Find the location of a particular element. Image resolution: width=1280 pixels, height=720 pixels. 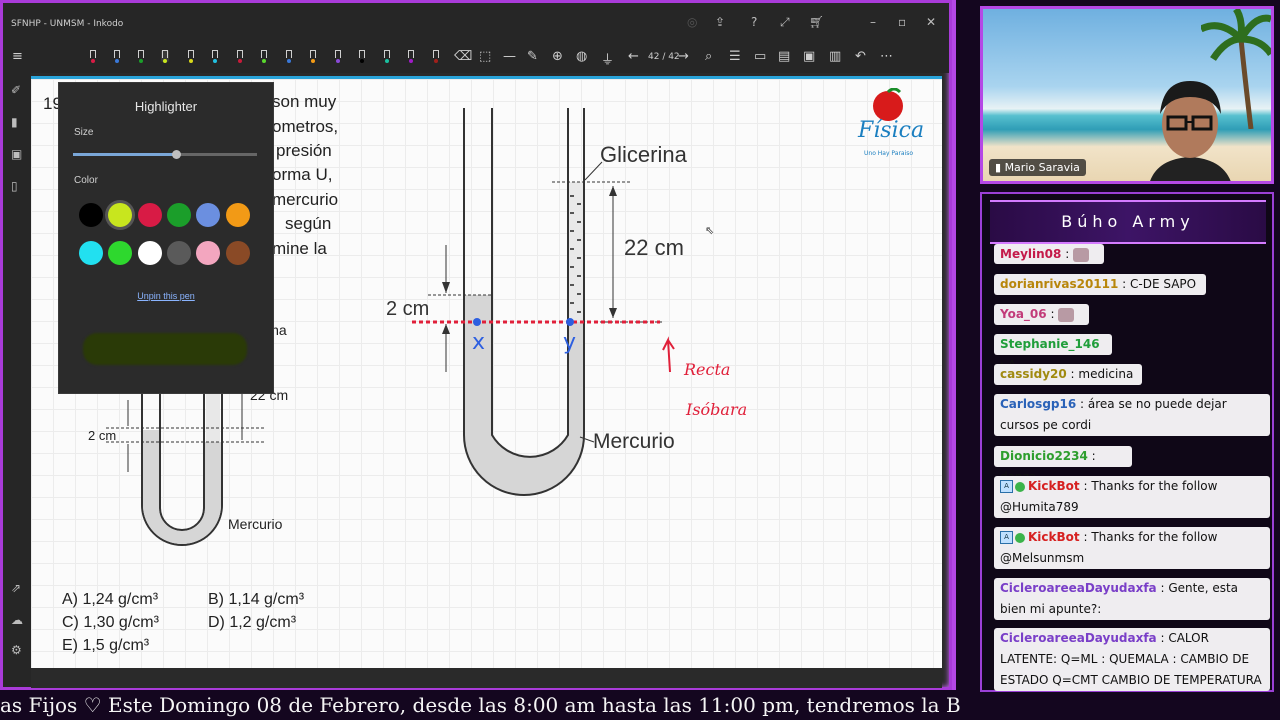

chat-username: Dionicio2234 is located at coordinates (1044, 456).